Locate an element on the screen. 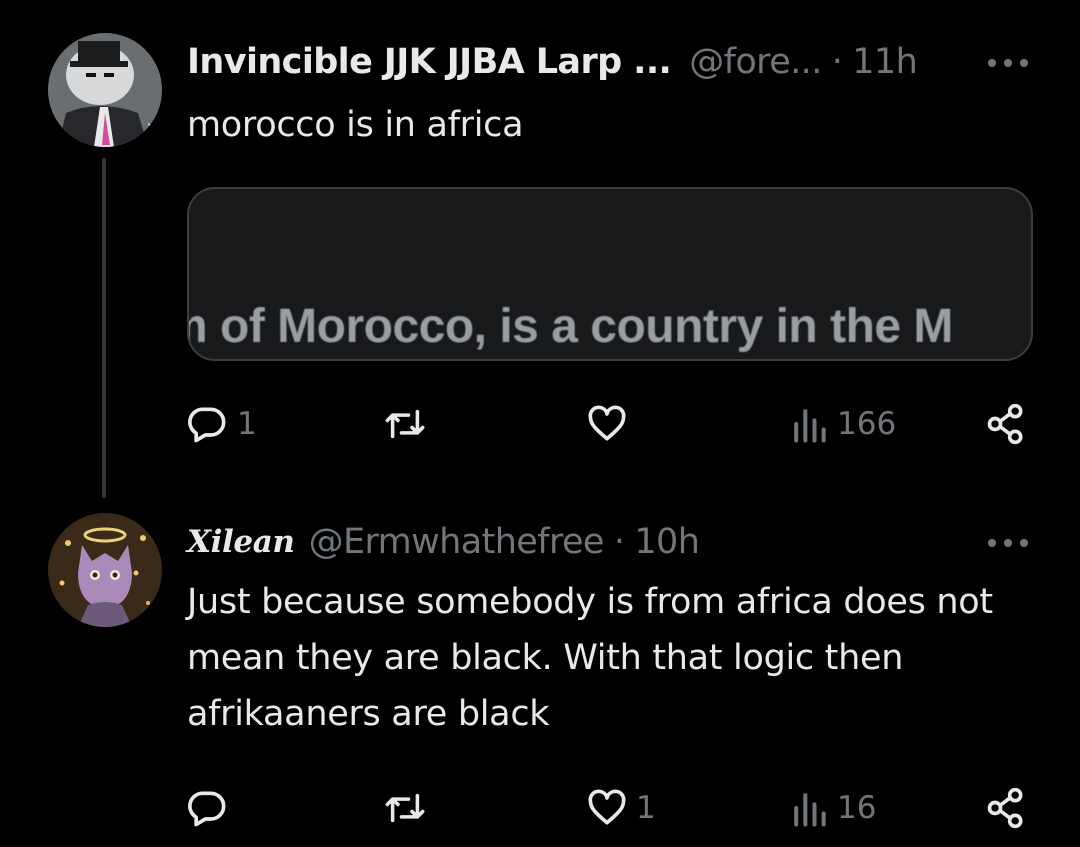 The image size is (1080, 847). reply-button is located at coordinates (212, 808).